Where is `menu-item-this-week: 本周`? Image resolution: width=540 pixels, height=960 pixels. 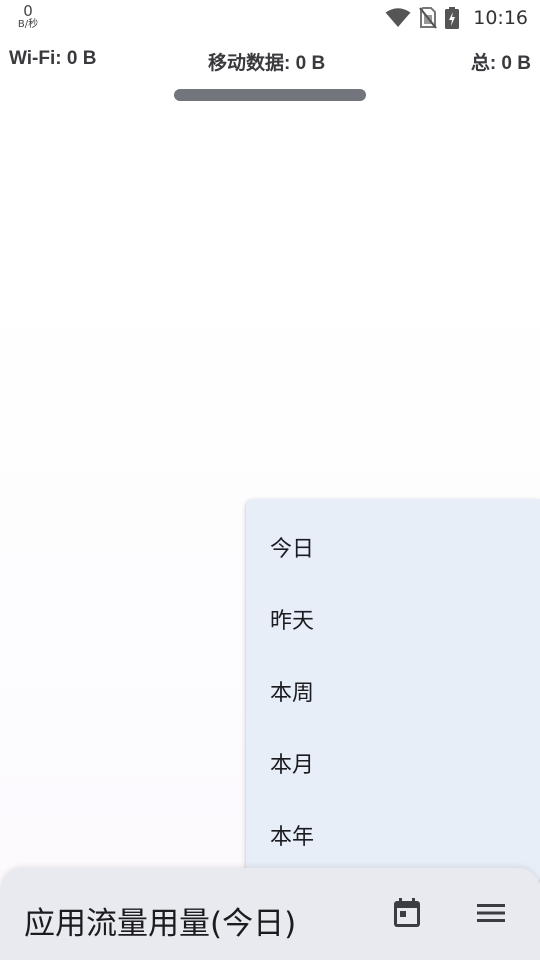 menu-item-this-week: 本周 is located at coordinates (393, 691).